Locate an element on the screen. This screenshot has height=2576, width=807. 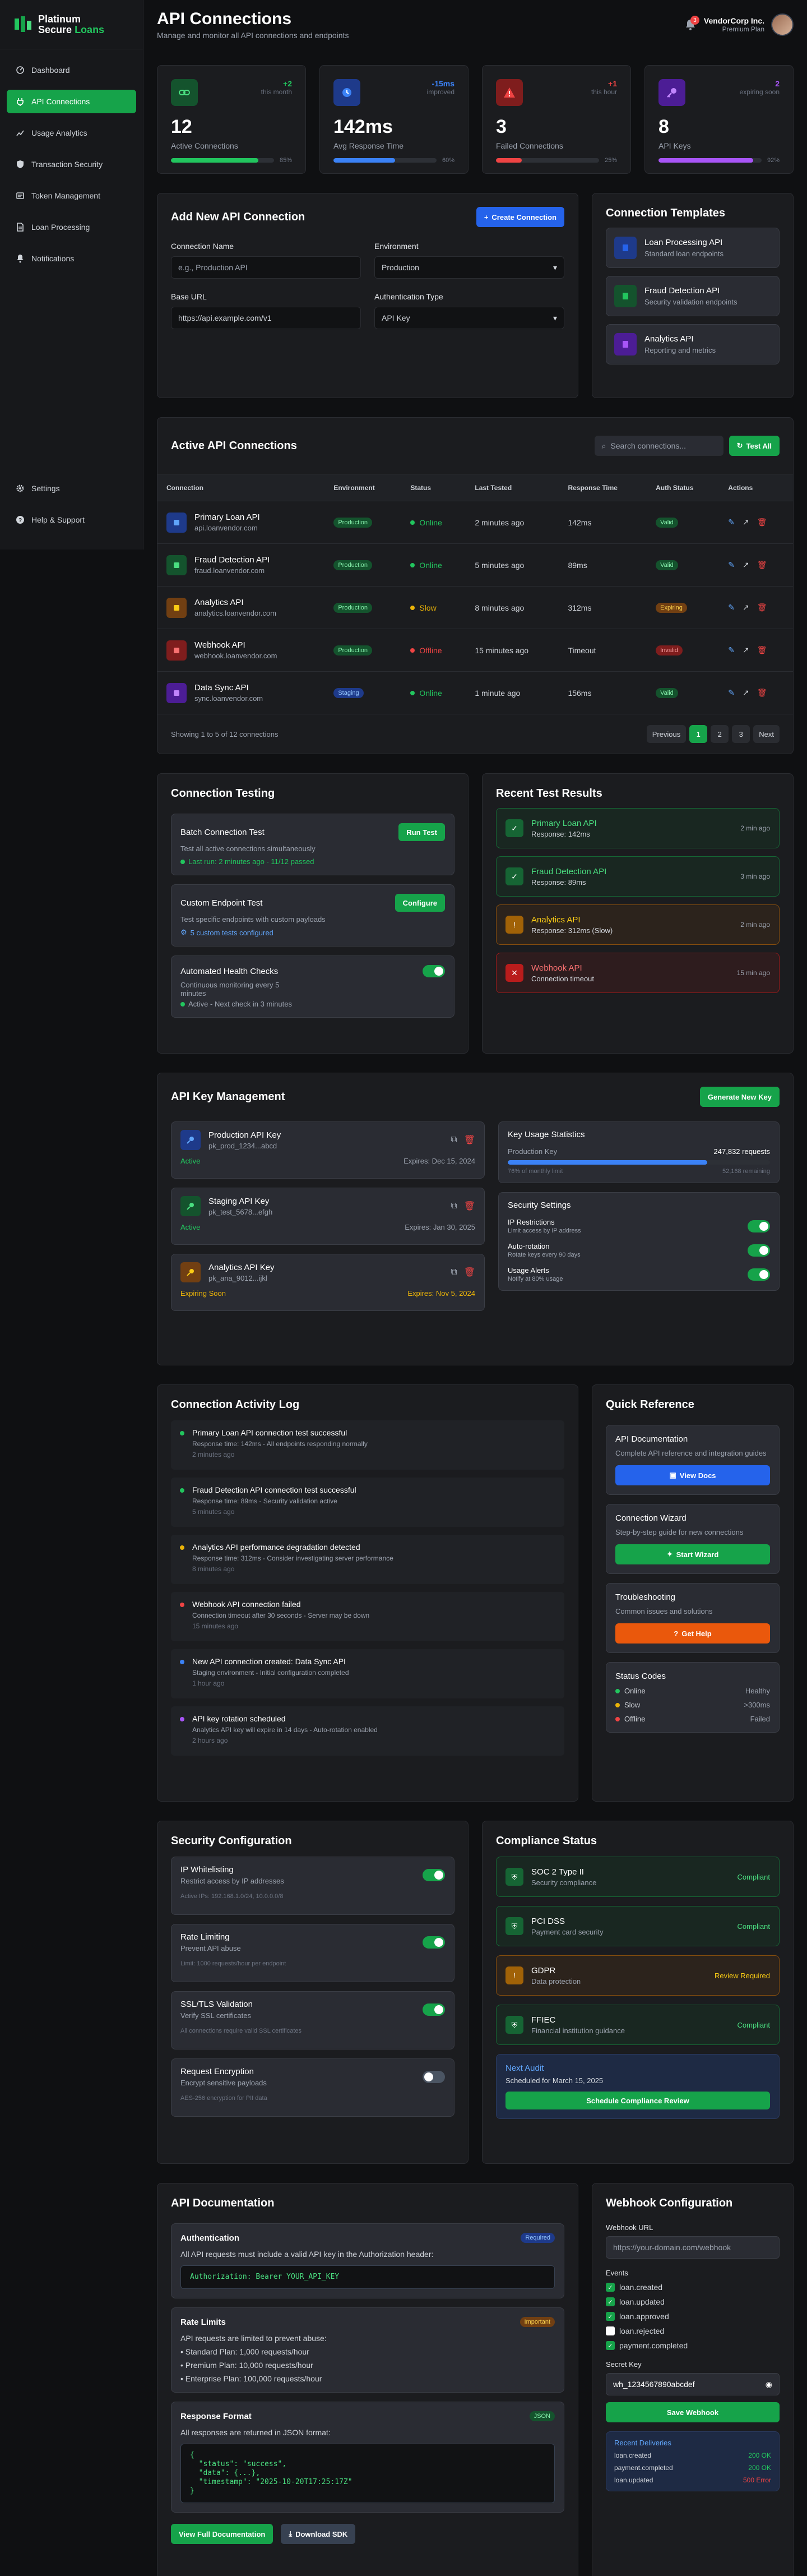
notifications-button: 3 is located at coordinates (691, 23).